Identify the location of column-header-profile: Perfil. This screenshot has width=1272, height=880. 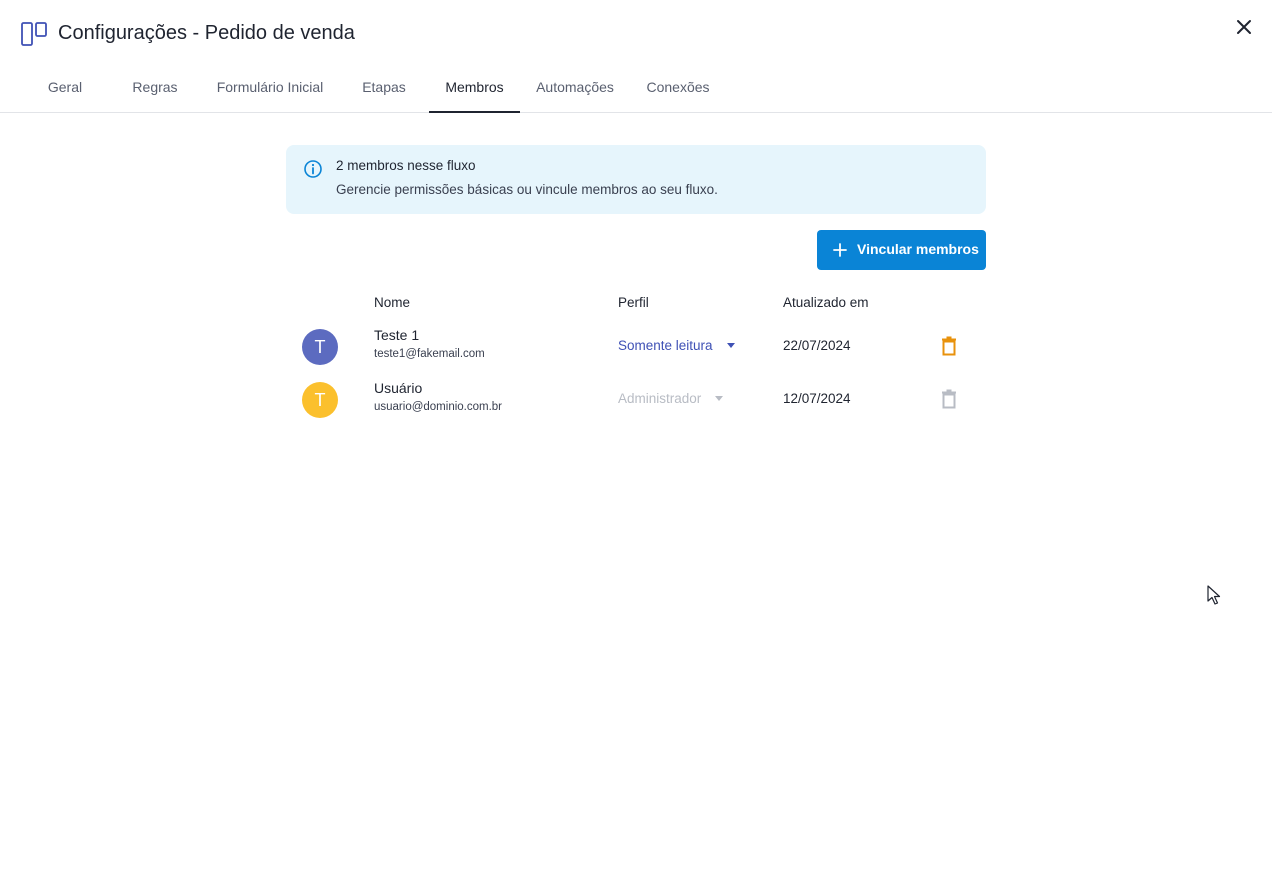
(633, 302).